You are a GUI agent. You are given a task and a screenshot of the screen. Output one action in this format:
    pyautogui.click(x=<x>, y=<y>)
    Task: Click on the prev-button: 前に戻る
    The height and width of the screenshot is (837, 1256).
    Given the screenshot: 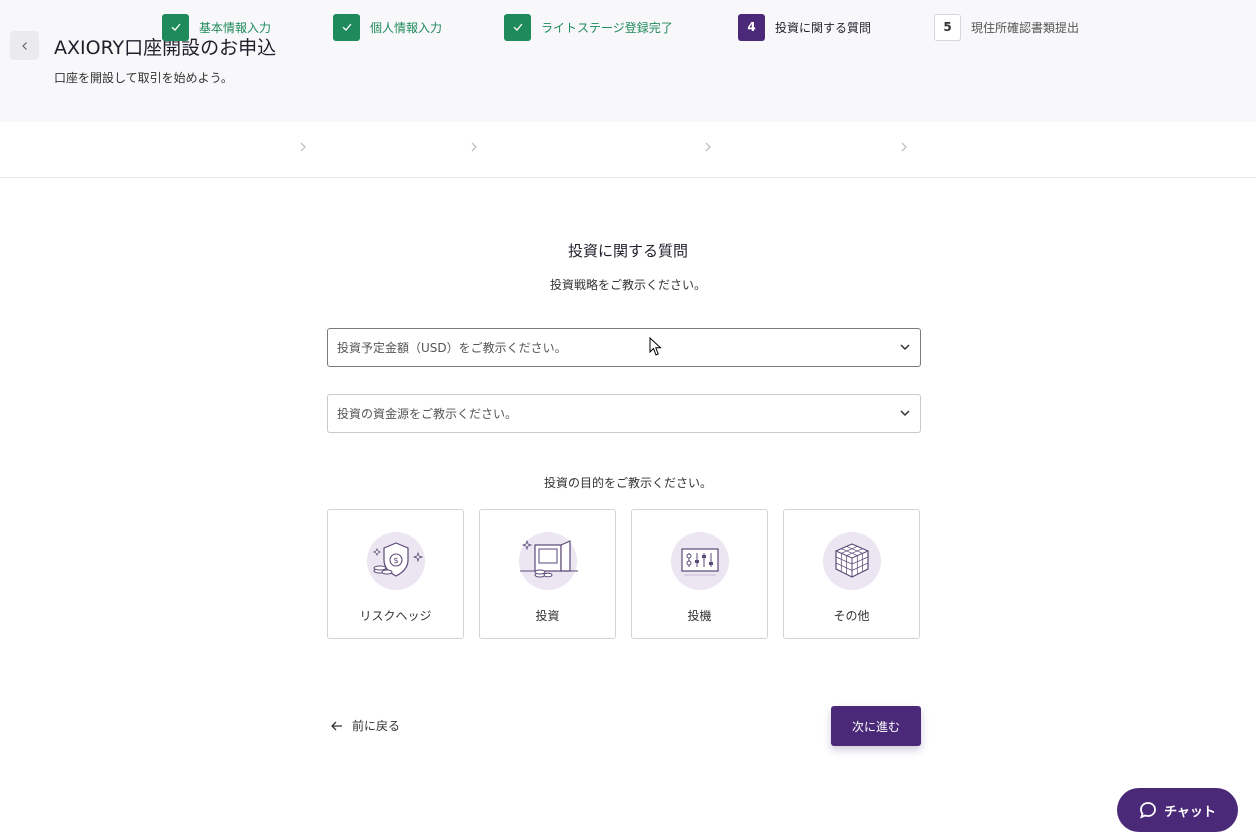 What is the action you would take?
    pyautogui.click(x=365, y=725)
    